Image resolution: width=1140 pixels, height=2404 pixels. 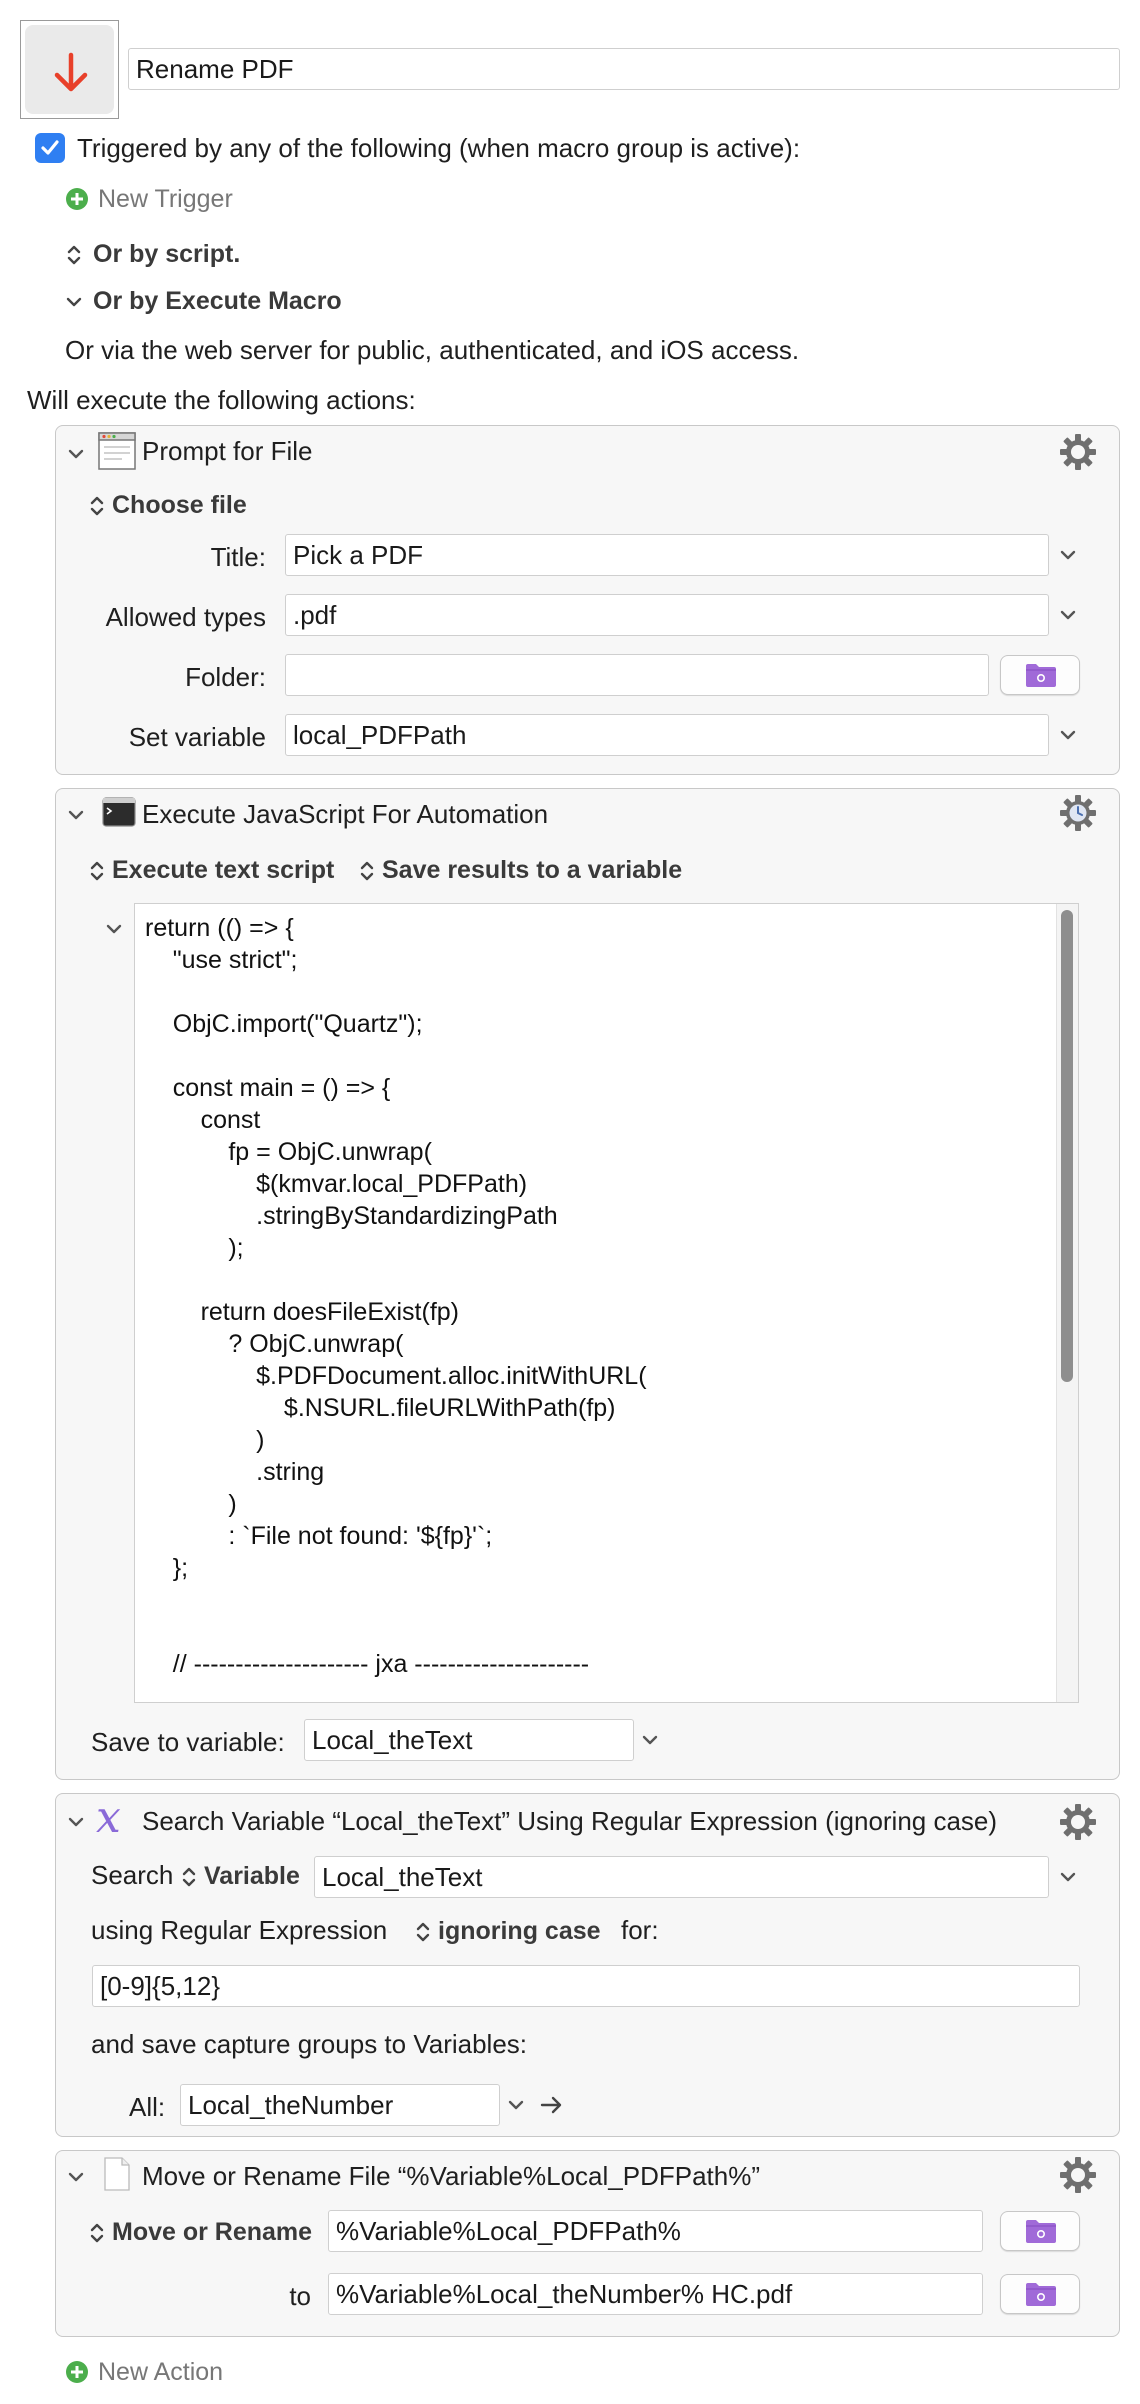 What do you see at coordinates (624, 69) in the screenshot?
I see `macro-name-field: Rename PDF` at bounding box center [624, 69].